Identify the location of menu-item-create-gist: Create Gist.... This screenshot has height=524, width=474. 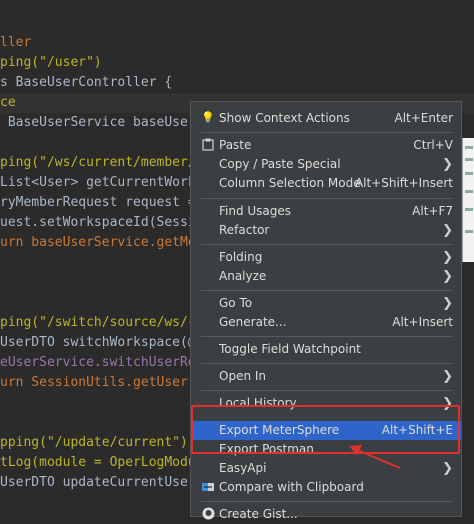
(326, 514).